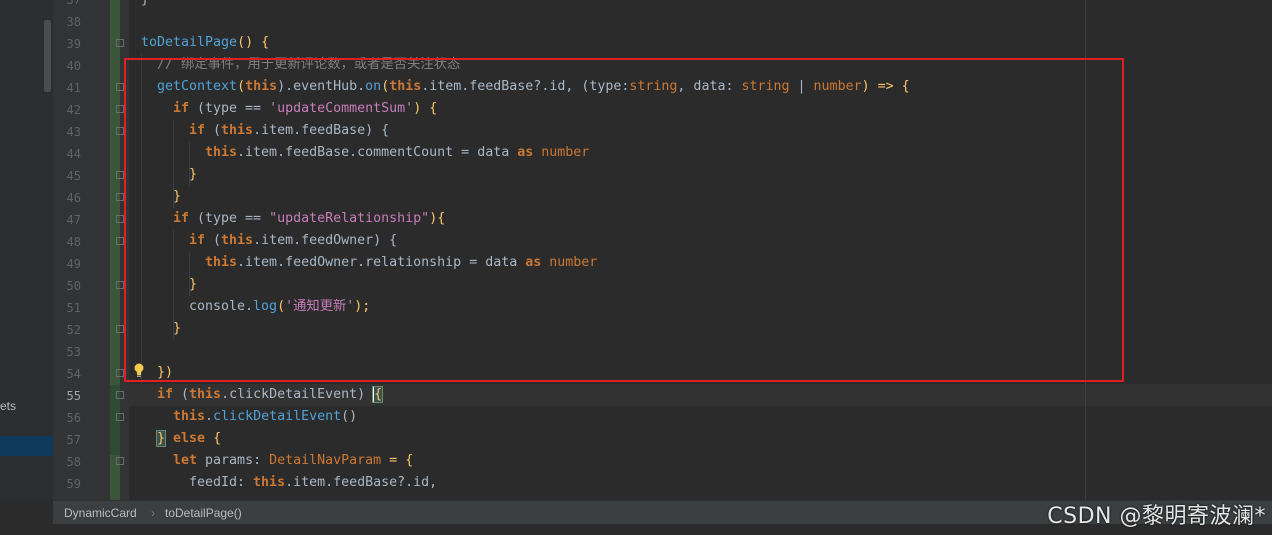  I want to click on line-number: 54, so click(67, 374).